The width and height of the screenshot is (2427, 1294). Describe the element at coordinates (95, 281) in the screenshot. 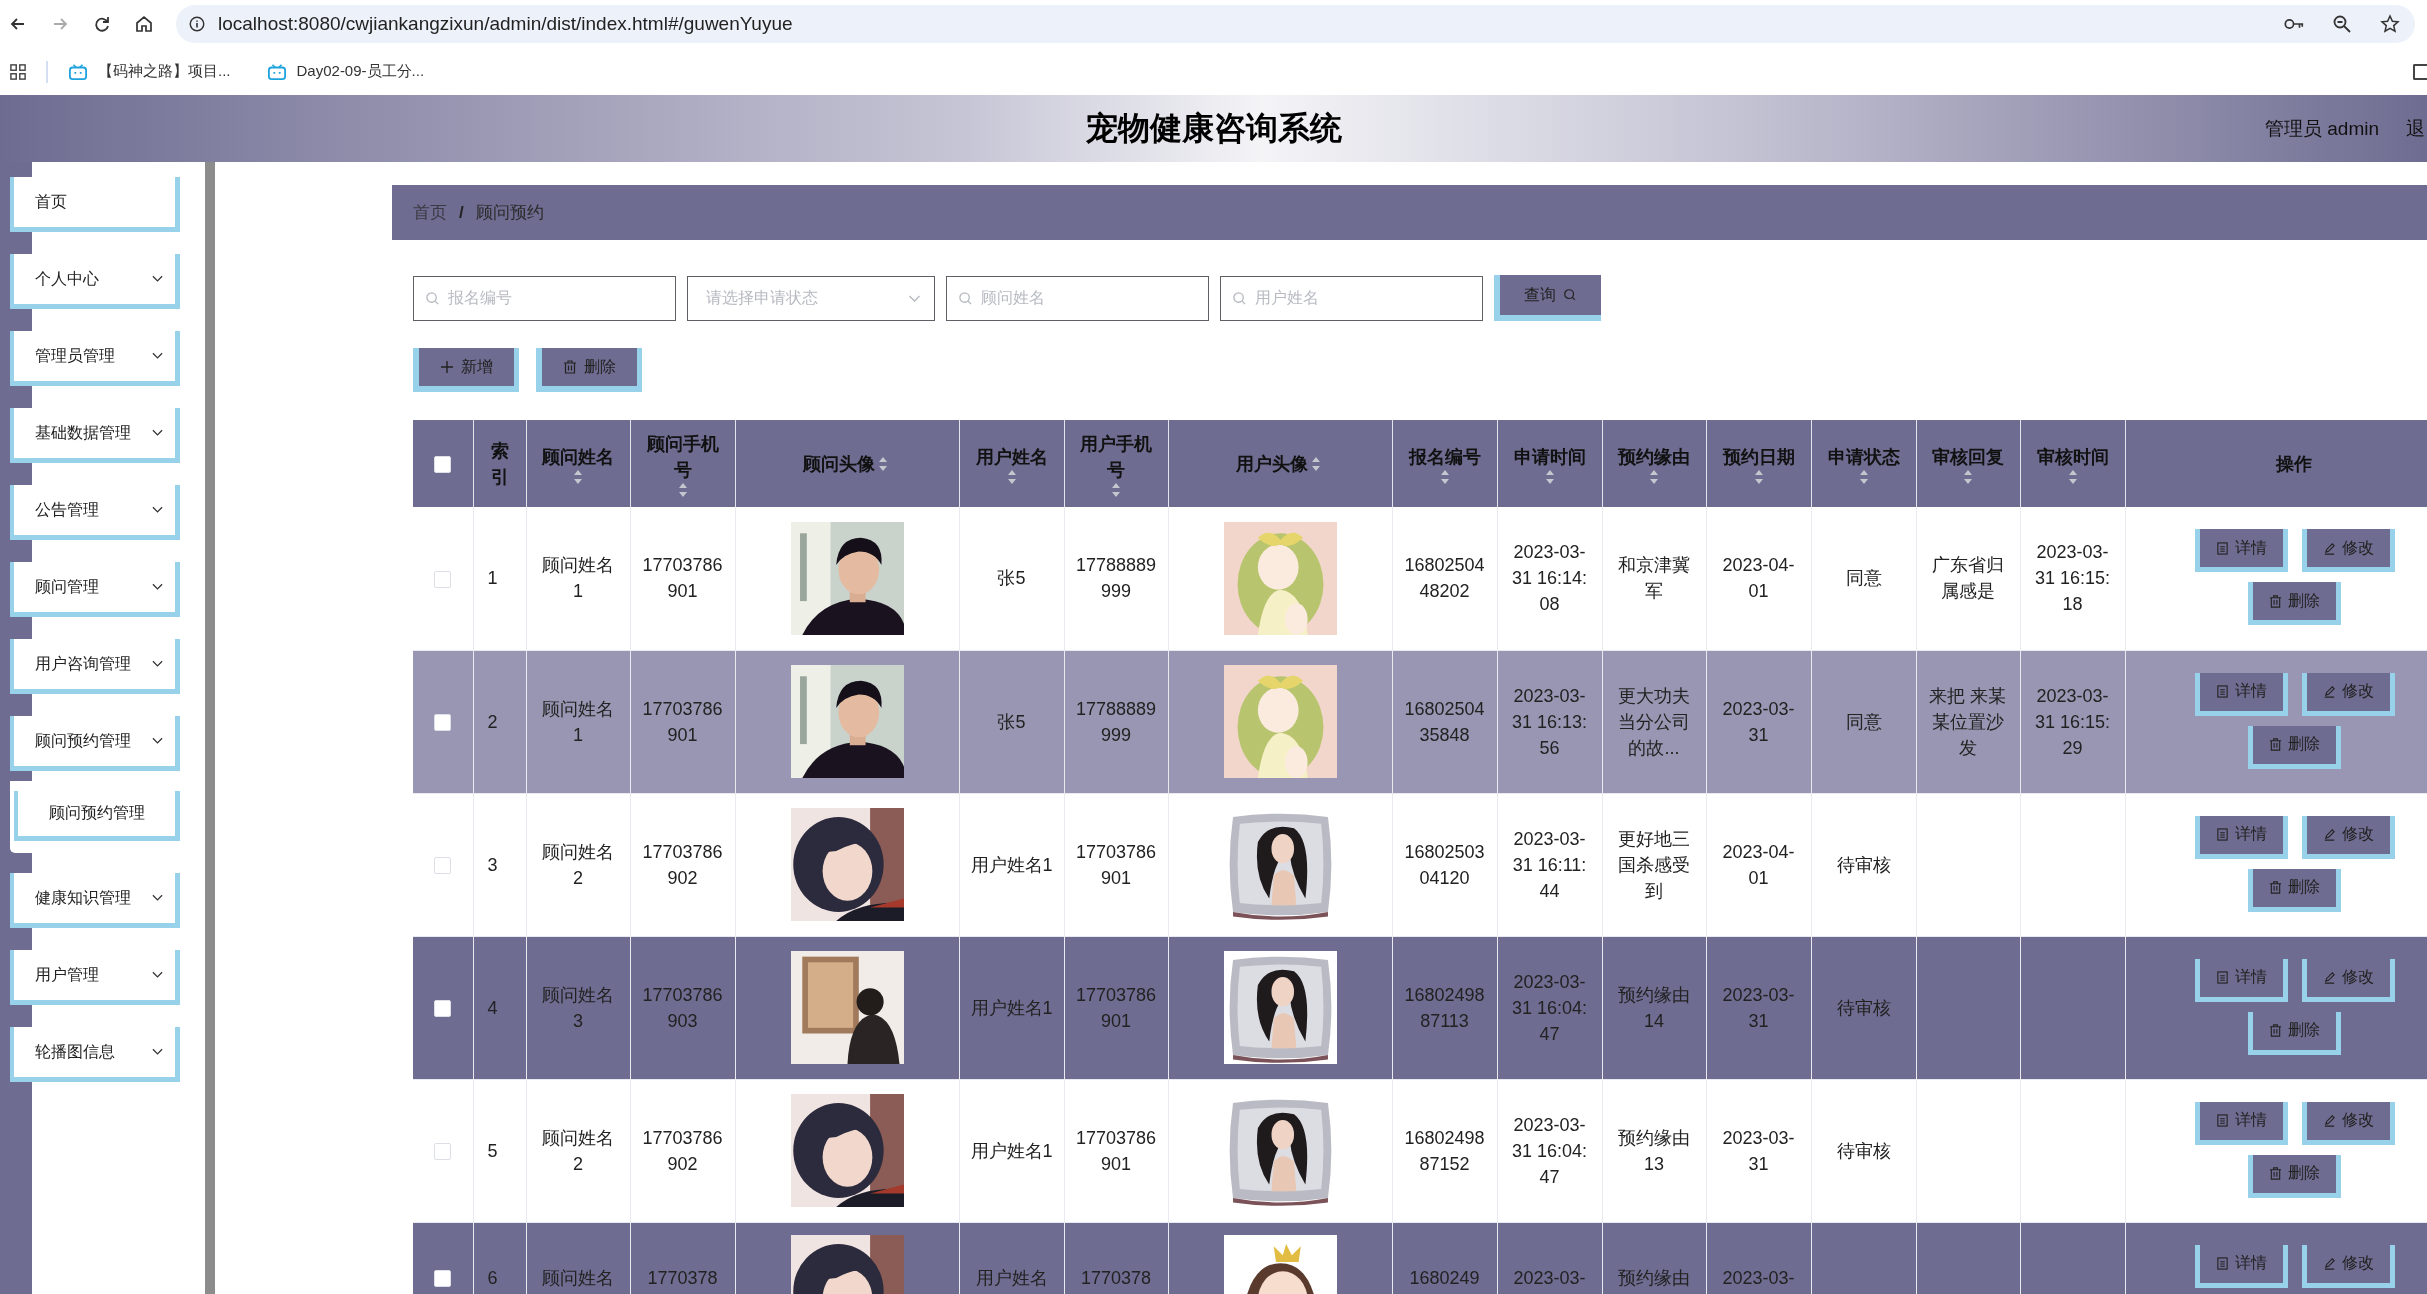

I see `menu-item: 个人中心` at that location.